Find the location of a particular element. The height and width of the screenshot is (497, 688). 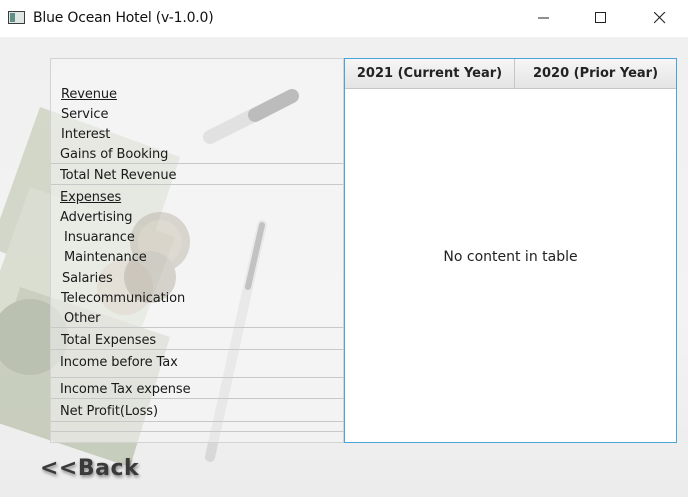

minimize-button is located at coordinates (544, 18).